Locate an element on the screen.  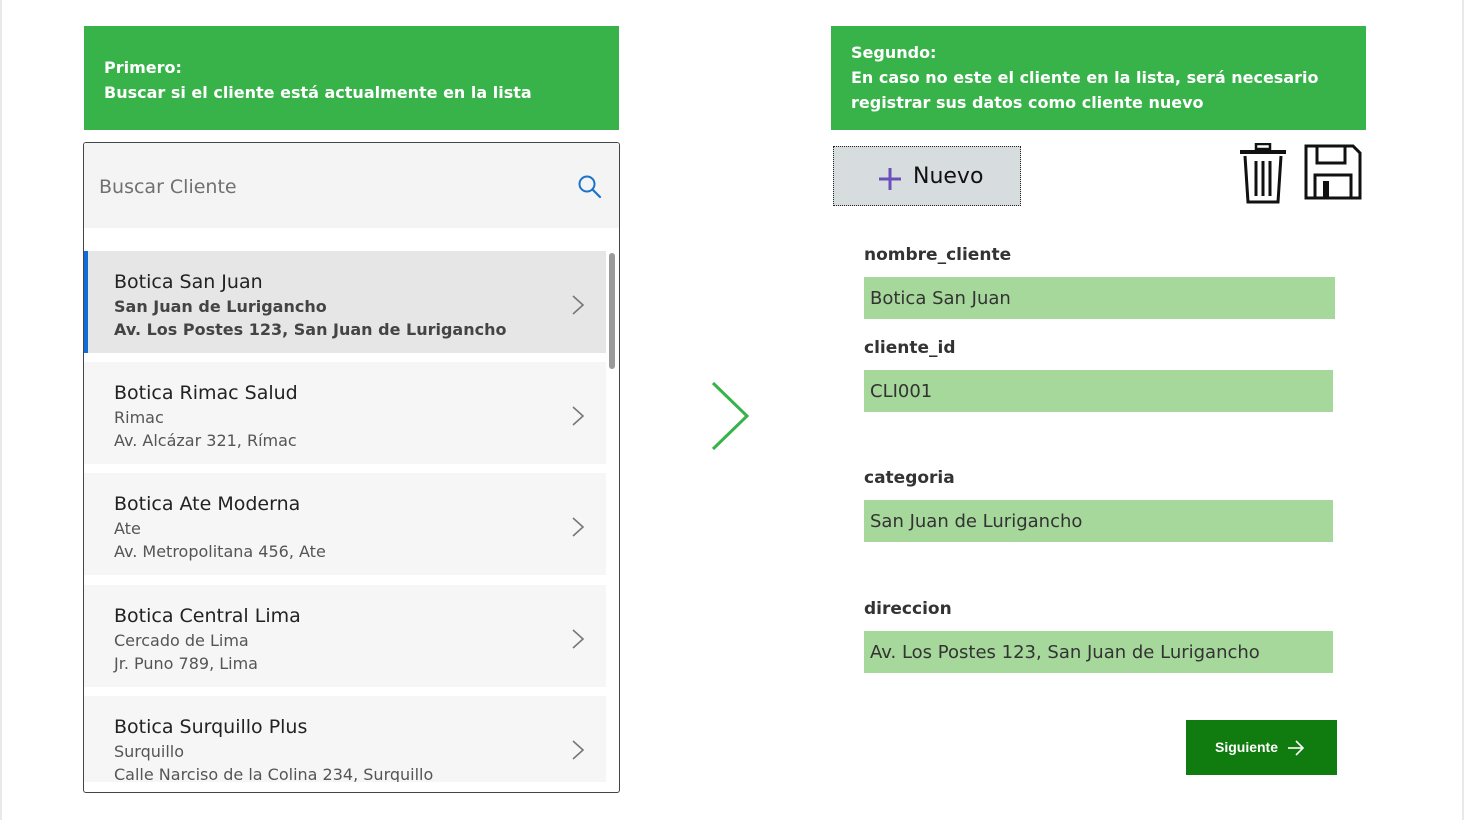
nombre-cliente-field is located at coordinates (1099, 298).